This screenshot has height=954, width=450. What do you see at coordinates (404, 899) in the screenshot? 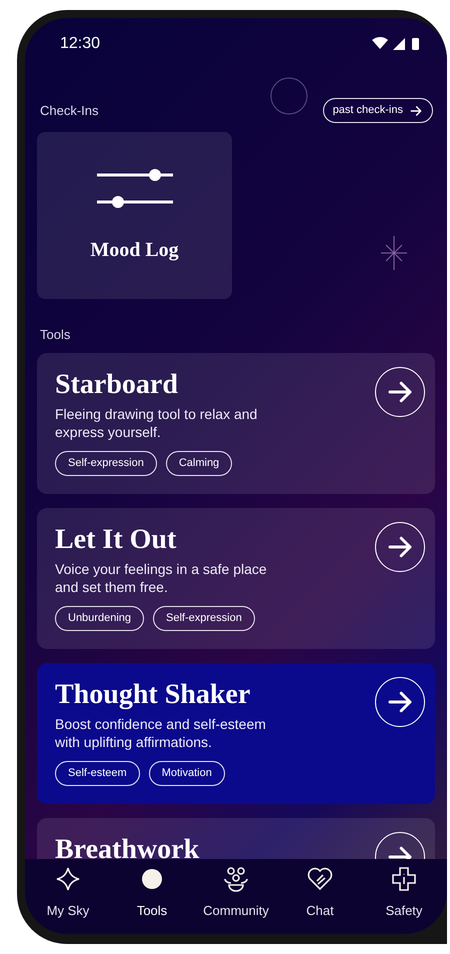
I see `nav-tab: Safety` at bounding box center [404, 899].